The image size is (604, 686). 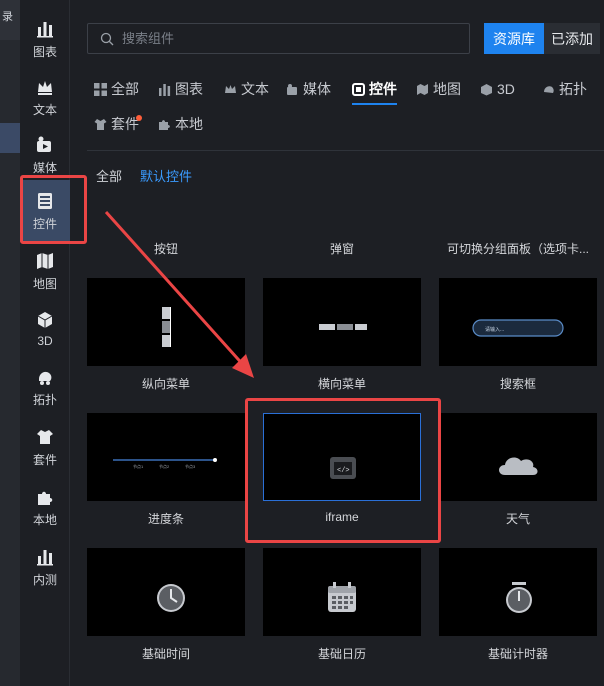 What do you see at coordinates (166, 327) in the screenshot?
I see `vertical-menu-preview` at bounding box center [166, 327].